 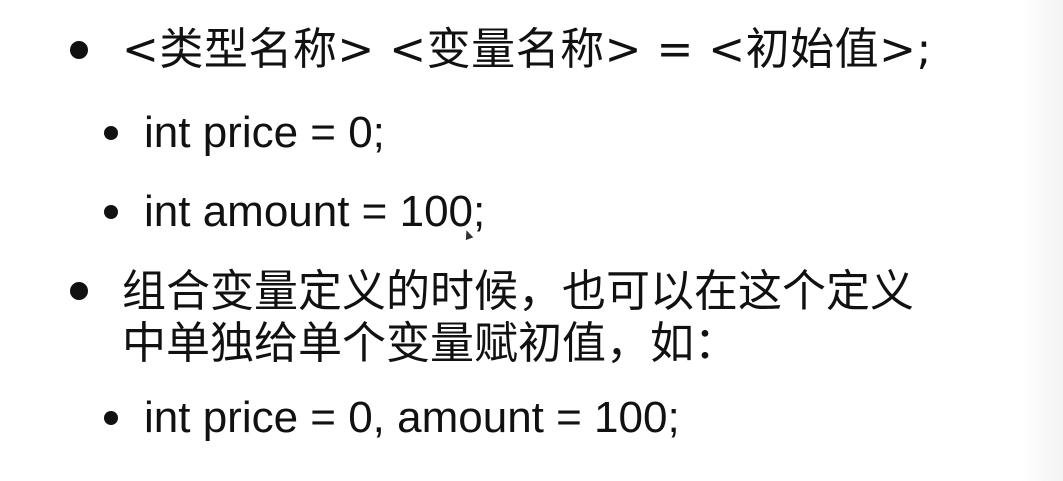 I want to click on code-example: int price = 0, amount = 100;, so click(x=412, y=417).